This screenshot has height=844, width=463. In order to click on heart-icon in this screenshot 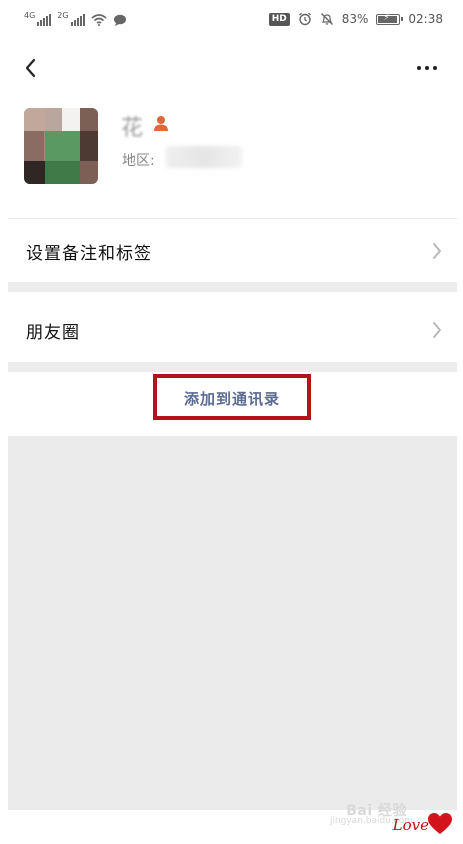, I will do `click(440, 823)`.